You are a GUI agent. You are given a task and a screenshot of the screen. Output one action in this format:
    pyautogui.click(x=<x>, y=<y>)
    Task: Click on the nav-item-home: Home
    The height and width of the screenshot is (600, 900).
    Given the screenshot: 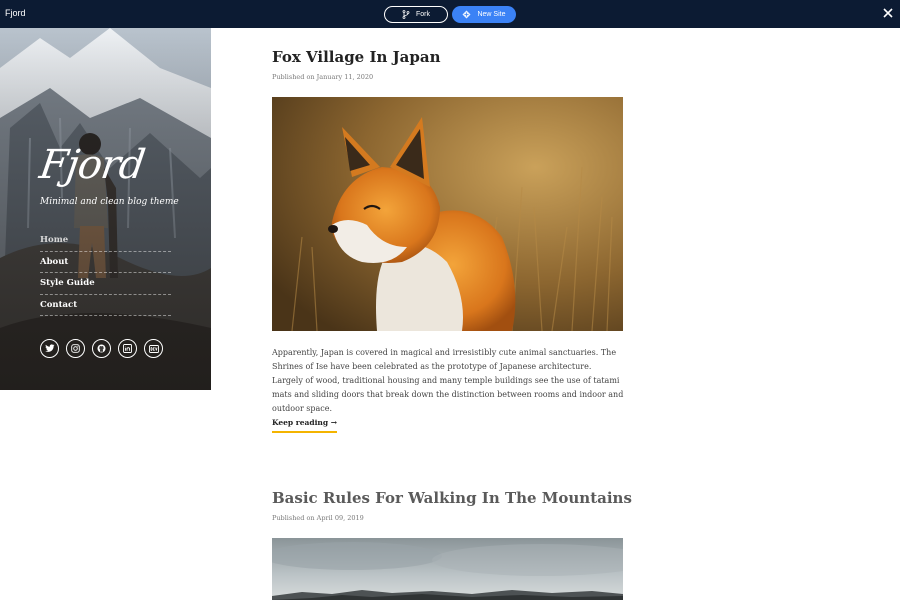 What is the action you would take?
    pyautogui.click(x=105, y=241)
    